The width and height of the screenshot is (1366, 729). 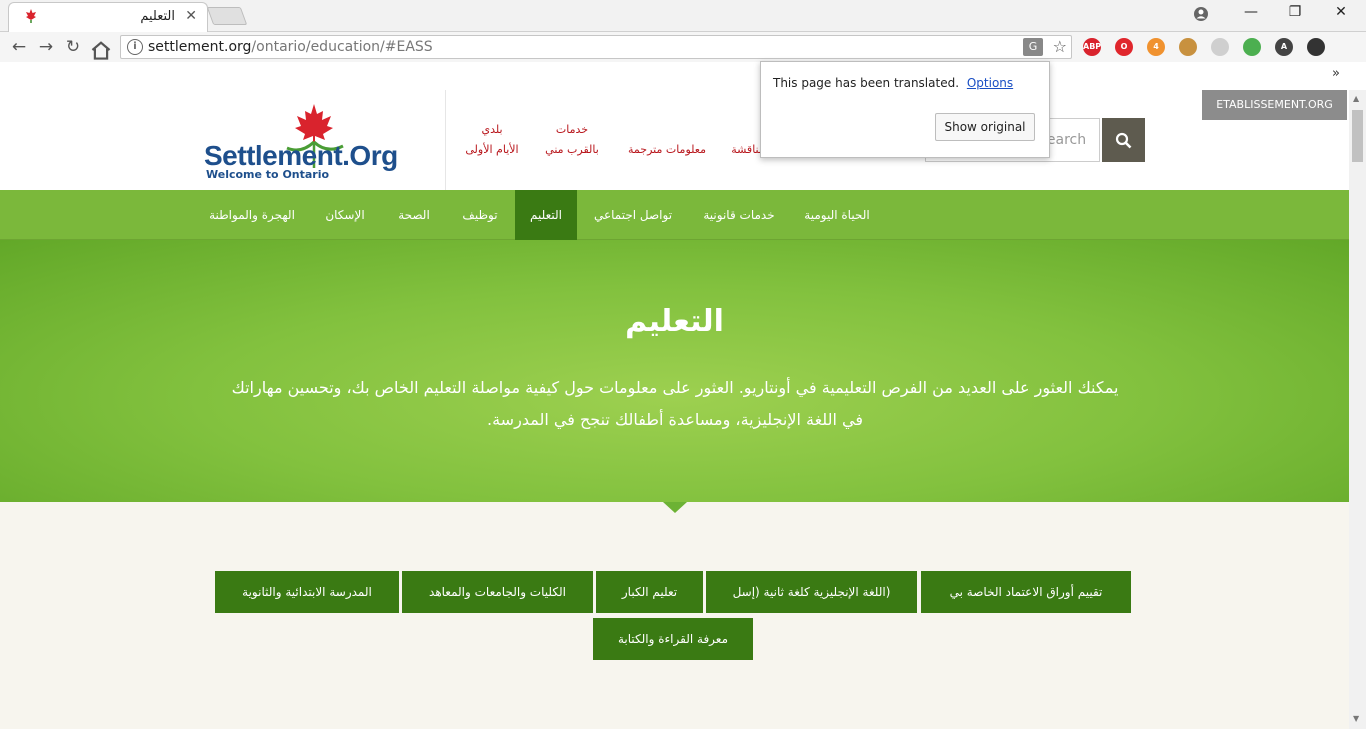 What do you see at coordinates (1060, 46) in the screenshot?
I see `bookmark-star-icon: ☆` at bounding box center [1060, 46].